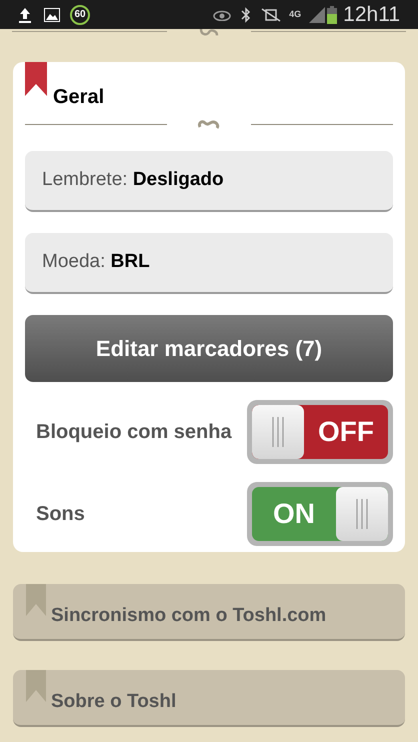  I want to click on eye-icon, so click(222, 14).